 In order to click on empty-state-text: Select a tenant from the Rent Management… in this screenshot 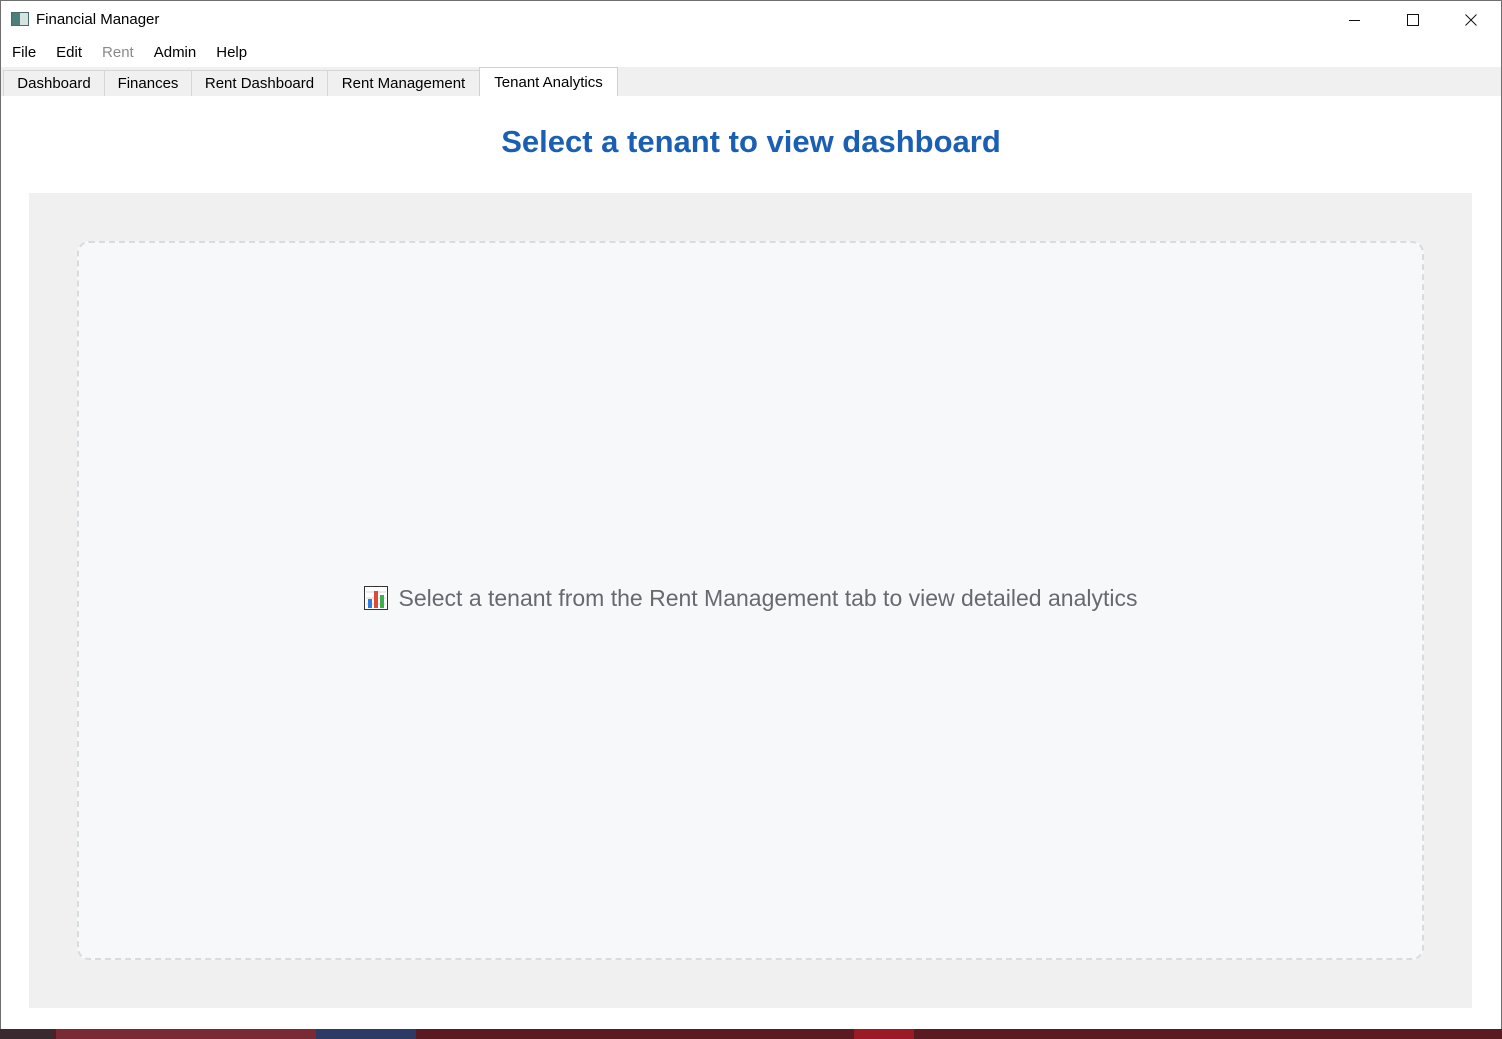, I will do `click(768, 598)`.